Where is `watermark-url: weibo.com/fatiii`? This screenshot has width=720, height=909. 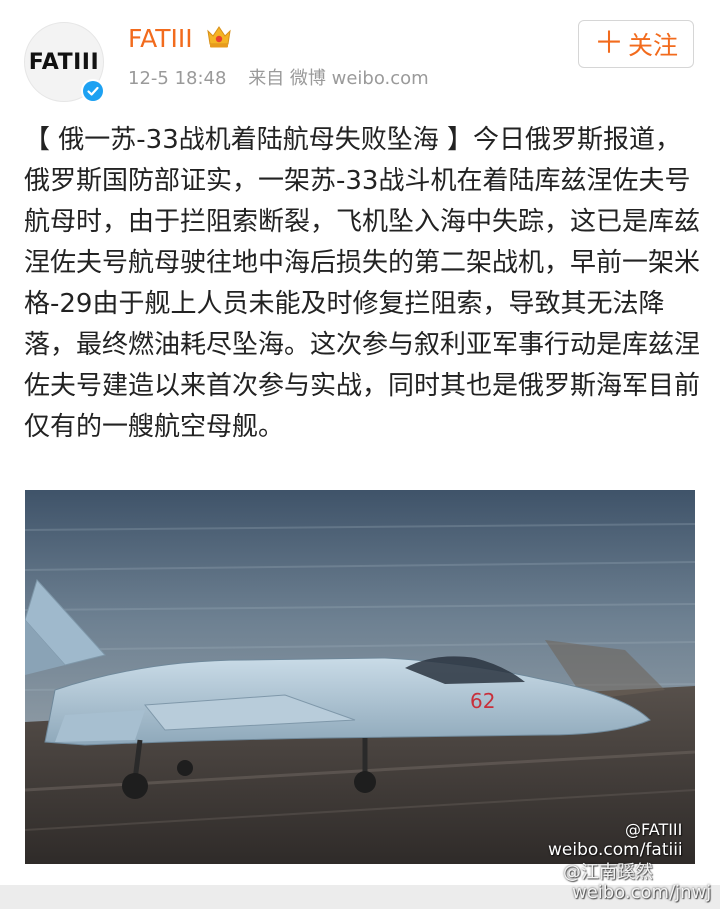
watermark-url: weibo.com/fatiii is located at coordinates (615, 850).